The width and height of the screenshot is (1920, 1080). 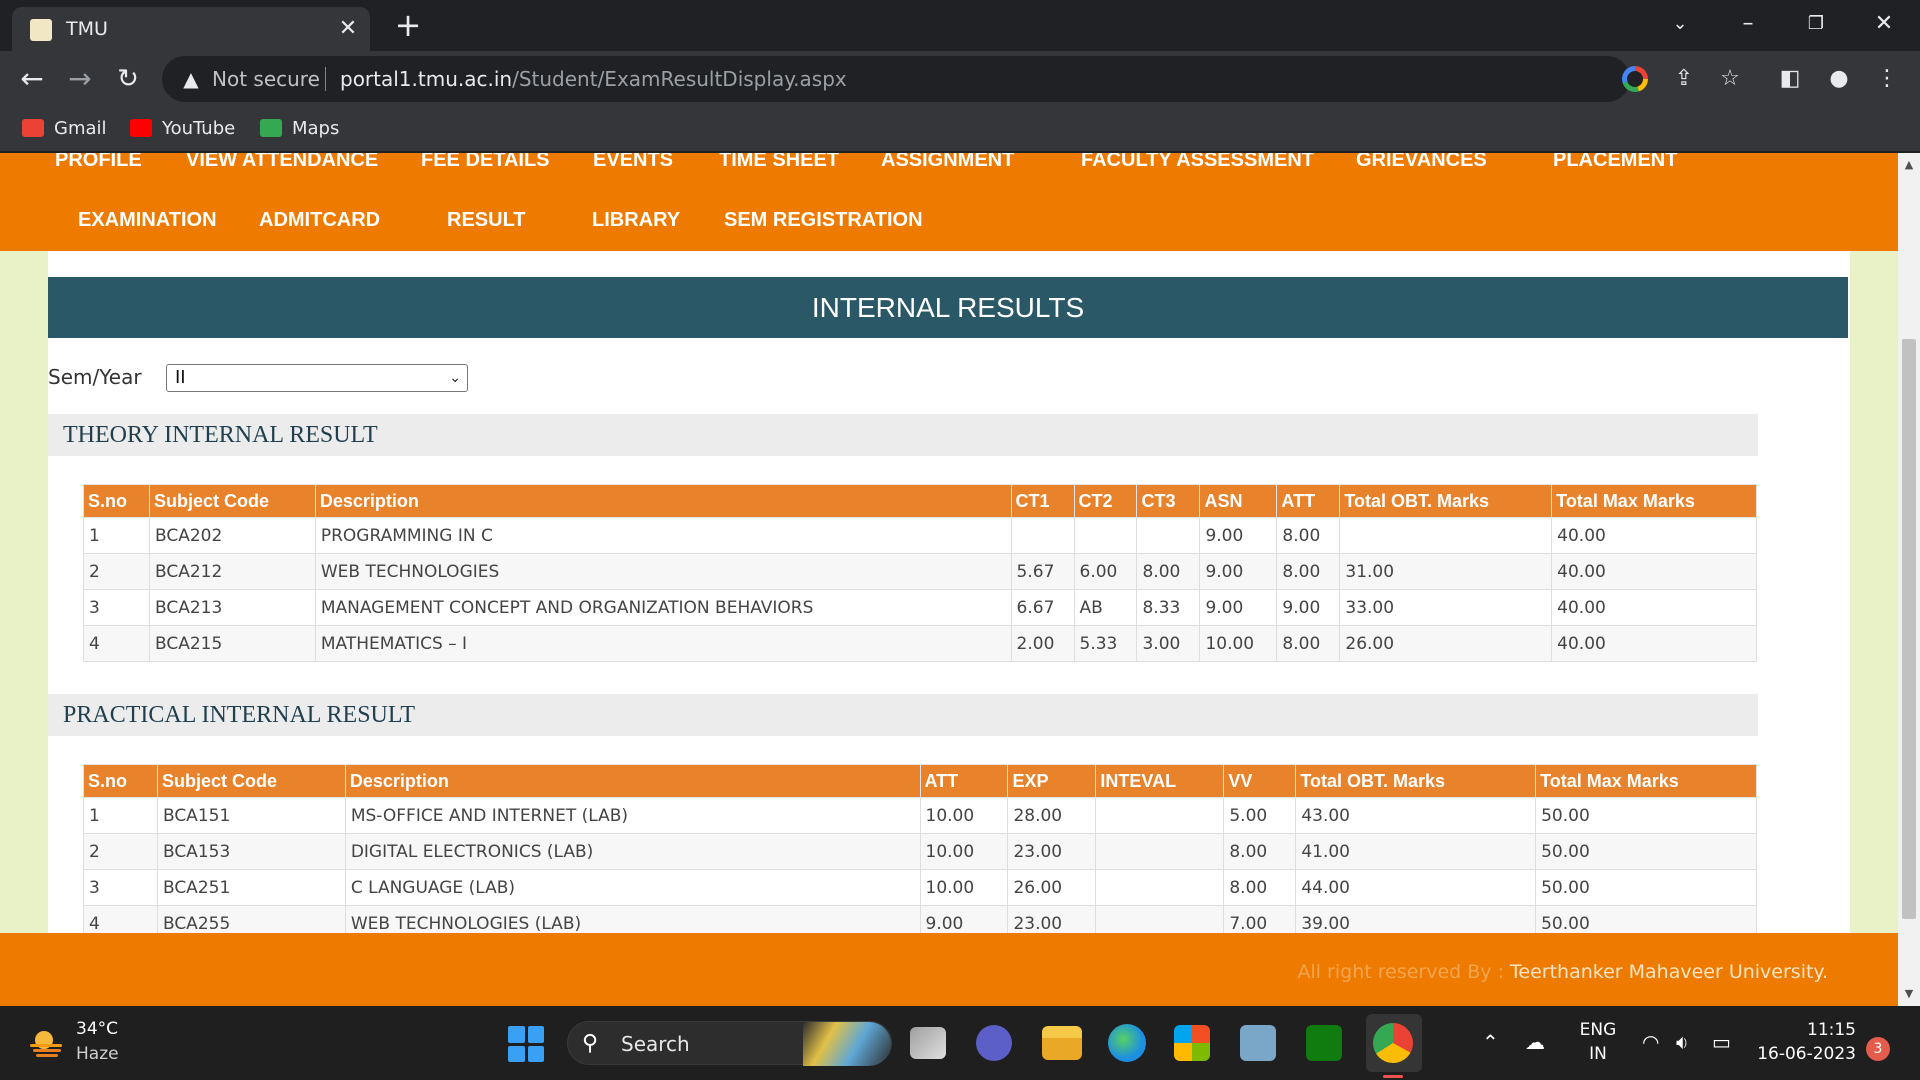 What do you see at coordinates (1446, 501) in the screenshot?
I see `theory-col-header: Total OBT. Marks` at bounding box center [1446, 501].